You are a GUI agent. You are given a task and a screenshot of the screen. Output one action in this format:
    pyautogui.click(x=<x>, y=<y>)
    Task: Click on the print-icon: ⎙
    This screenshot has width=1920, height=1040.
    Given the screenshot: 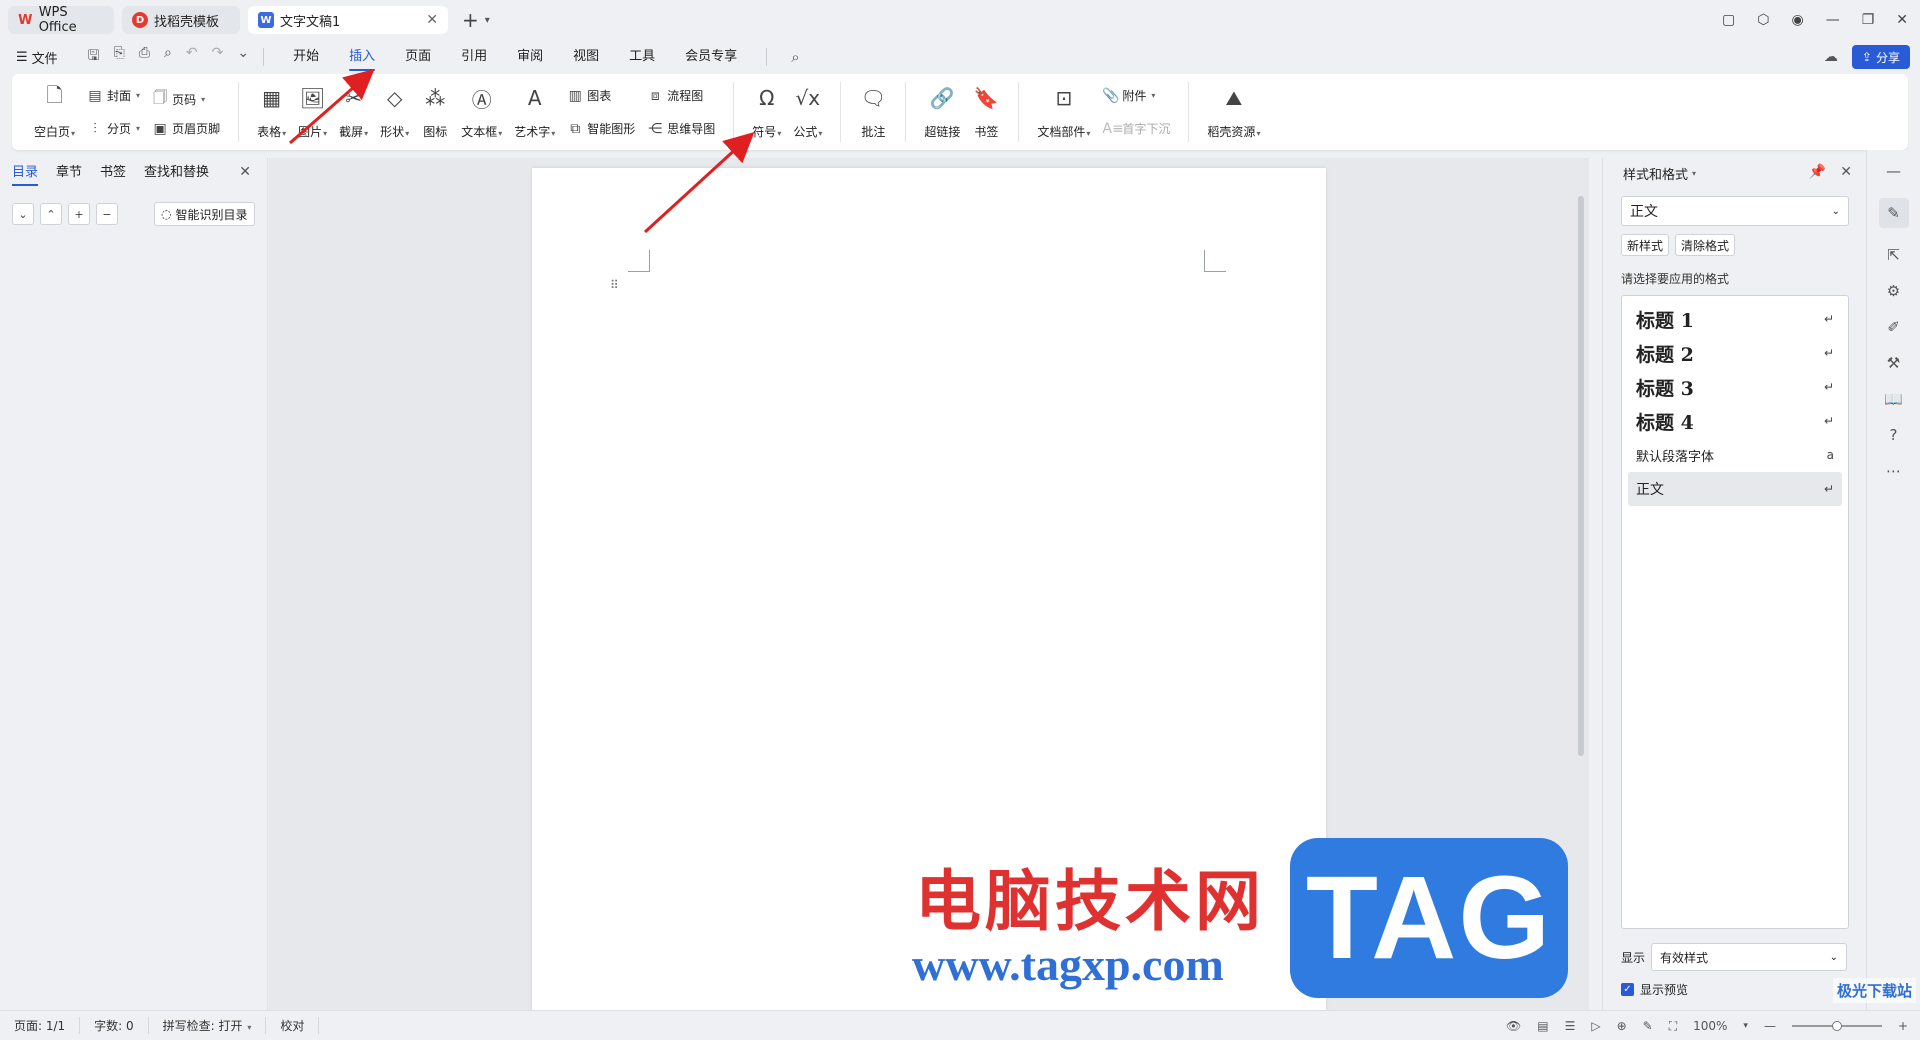 What is the action you would take?
    pyautogui.click(x=144, y=57)
    